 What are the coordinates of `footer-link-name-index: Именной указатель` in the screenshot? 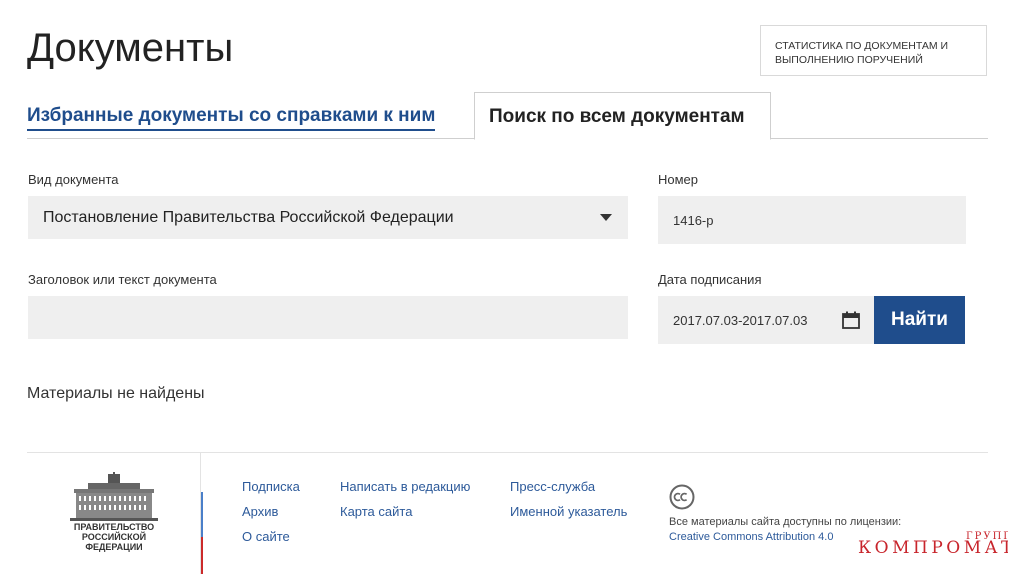 It's located at (568, 512).